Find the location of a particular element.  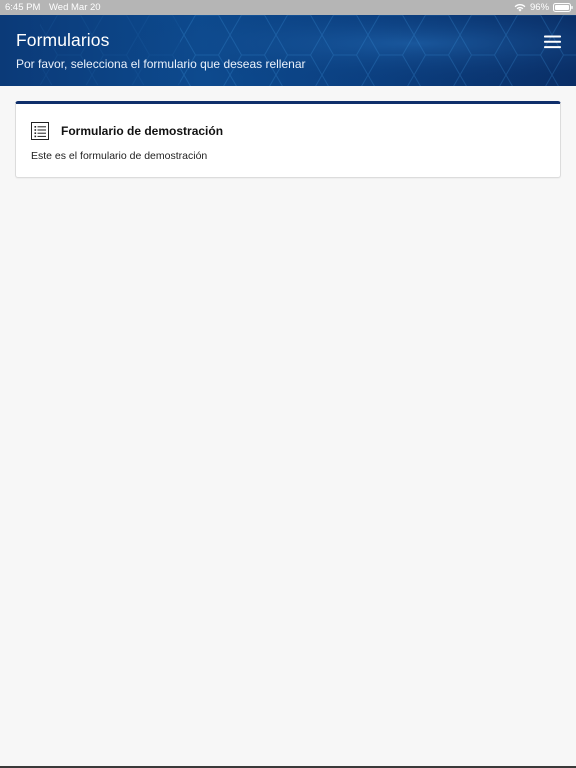

wifi-icon is located at coordinates (520, 7).